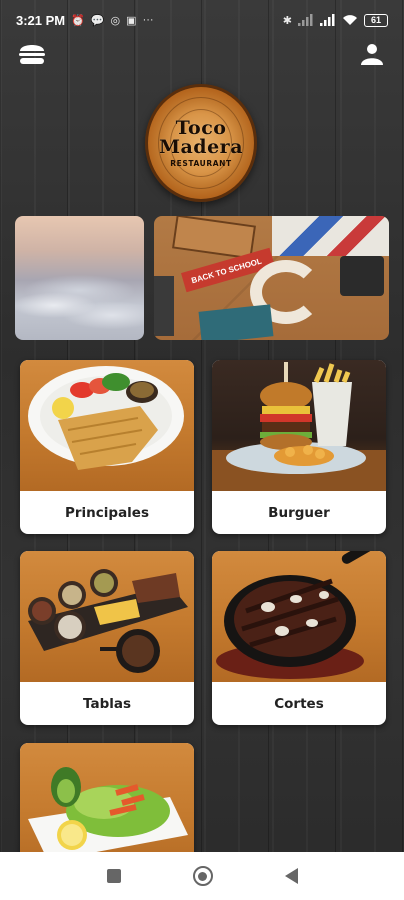 Image resolution: width=404 pixels, height=900 pixels. I want to click on principales-photo, so click(107, 425).